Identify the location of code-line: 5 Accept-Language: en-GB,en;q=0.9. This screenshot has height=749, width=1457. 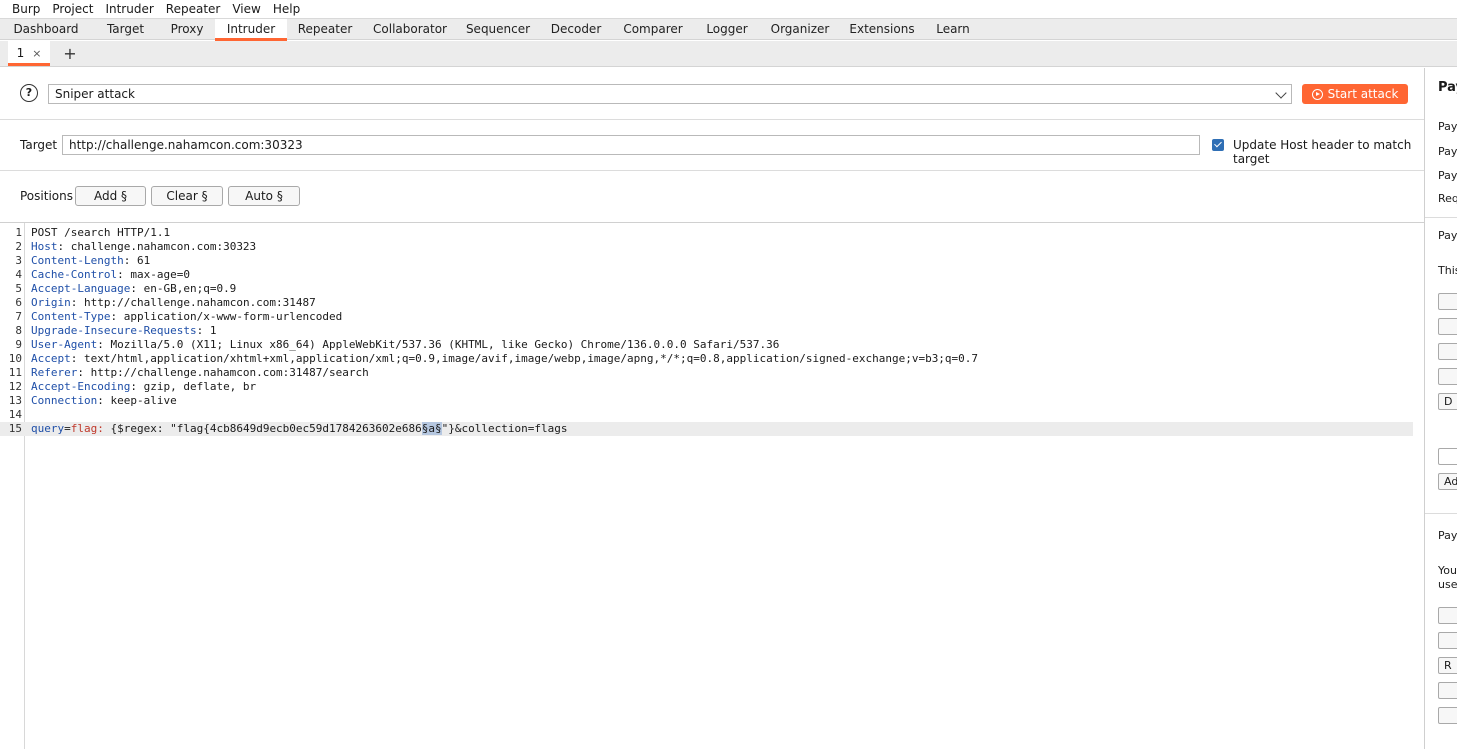
(712, 289).